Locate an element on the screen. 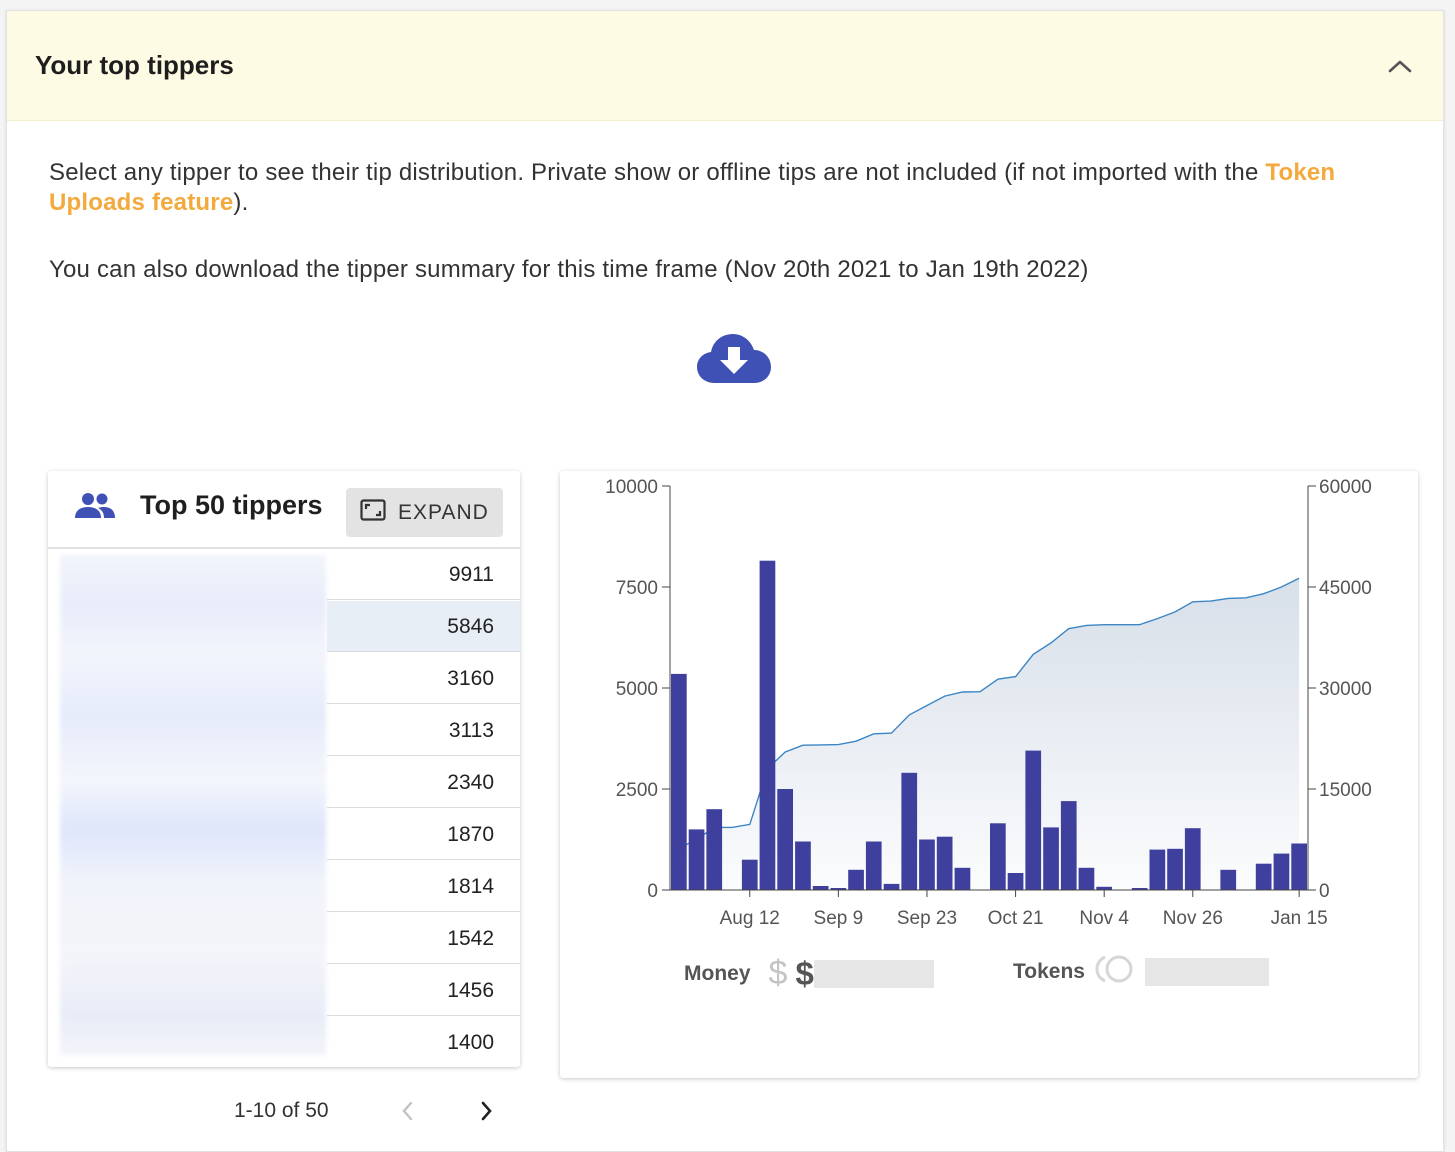 This screenshot has width=1455, height=1152. x-tick-label: Aug 12 is located at coordinates (750, 918).